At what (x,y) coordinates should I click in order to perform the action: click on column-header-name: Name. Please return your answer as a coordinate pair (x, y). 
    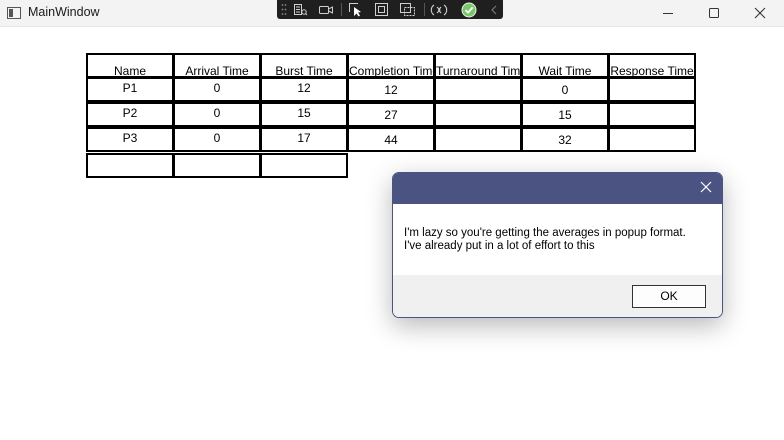
    Looking at the image, I should click on (130, 65).